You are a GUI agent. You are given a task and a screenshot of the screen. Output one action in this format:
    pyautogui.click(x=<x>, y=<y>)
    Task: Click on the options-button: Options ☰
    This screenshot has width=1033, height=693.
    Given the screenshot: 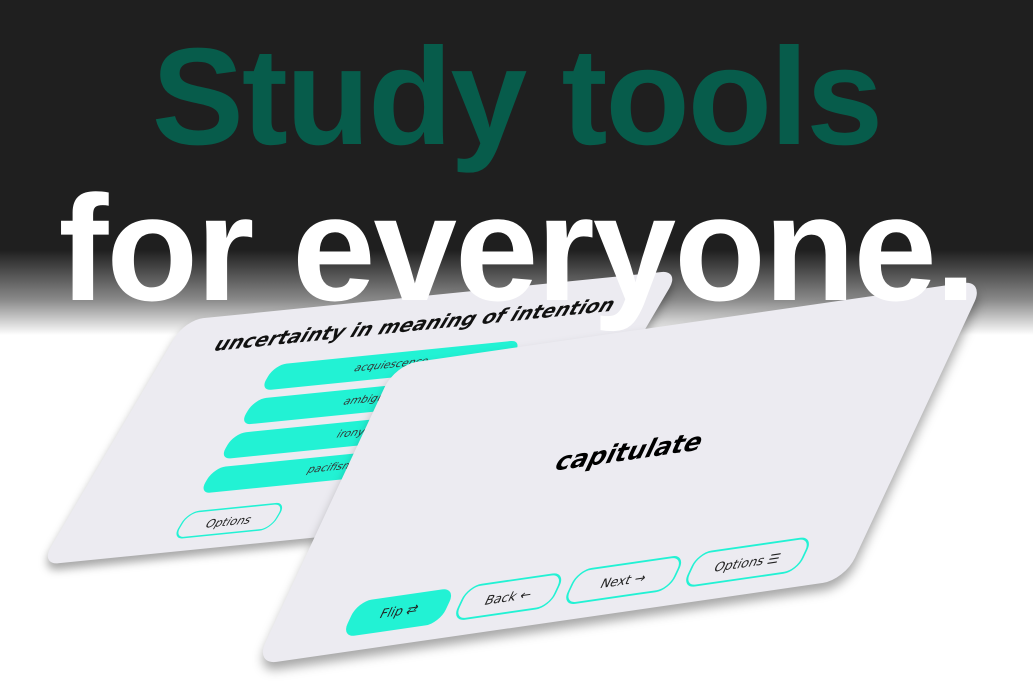 What is the action you would take?
    pyautogui.click(x=747, y=562)
    